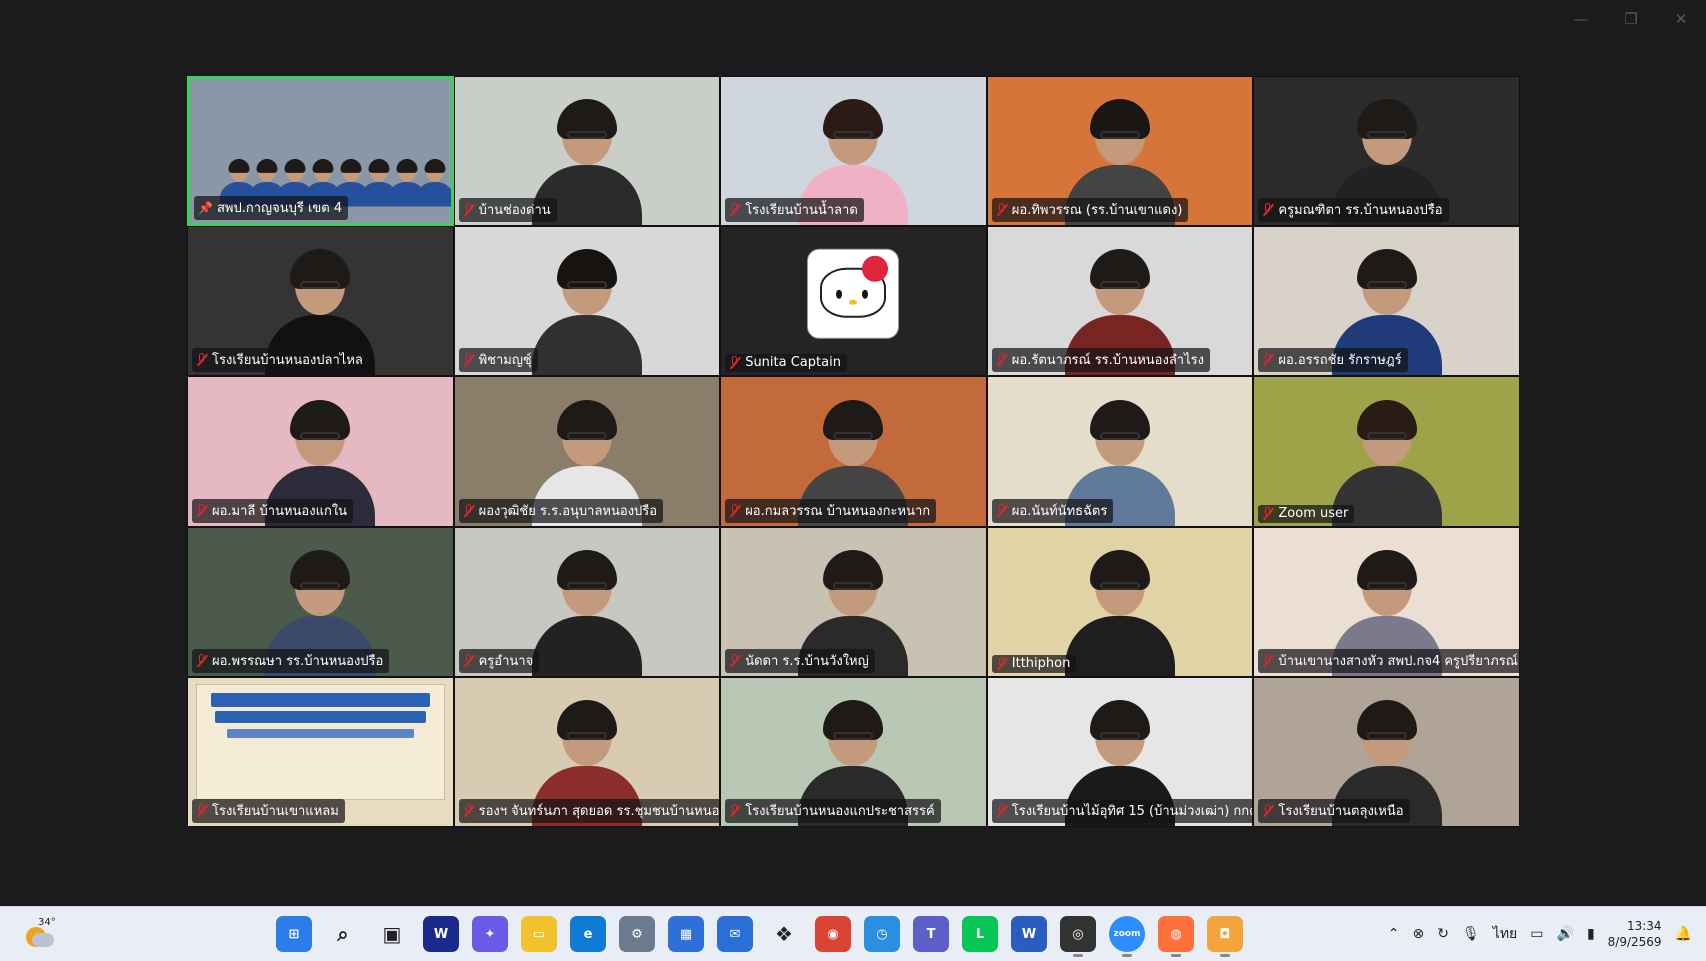  Describe the element at coordinates (1386, 301) in the screenshot. I see `video-tile: ผอ.อรรถชัย รักราษฎร์` at that location.